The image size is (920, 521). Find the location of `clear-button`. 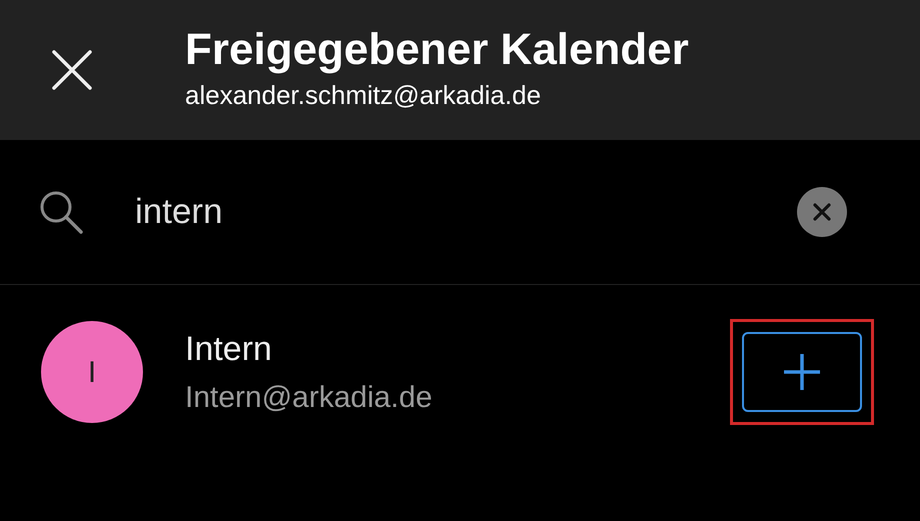

clear-button is located at coordinates (822, 212).